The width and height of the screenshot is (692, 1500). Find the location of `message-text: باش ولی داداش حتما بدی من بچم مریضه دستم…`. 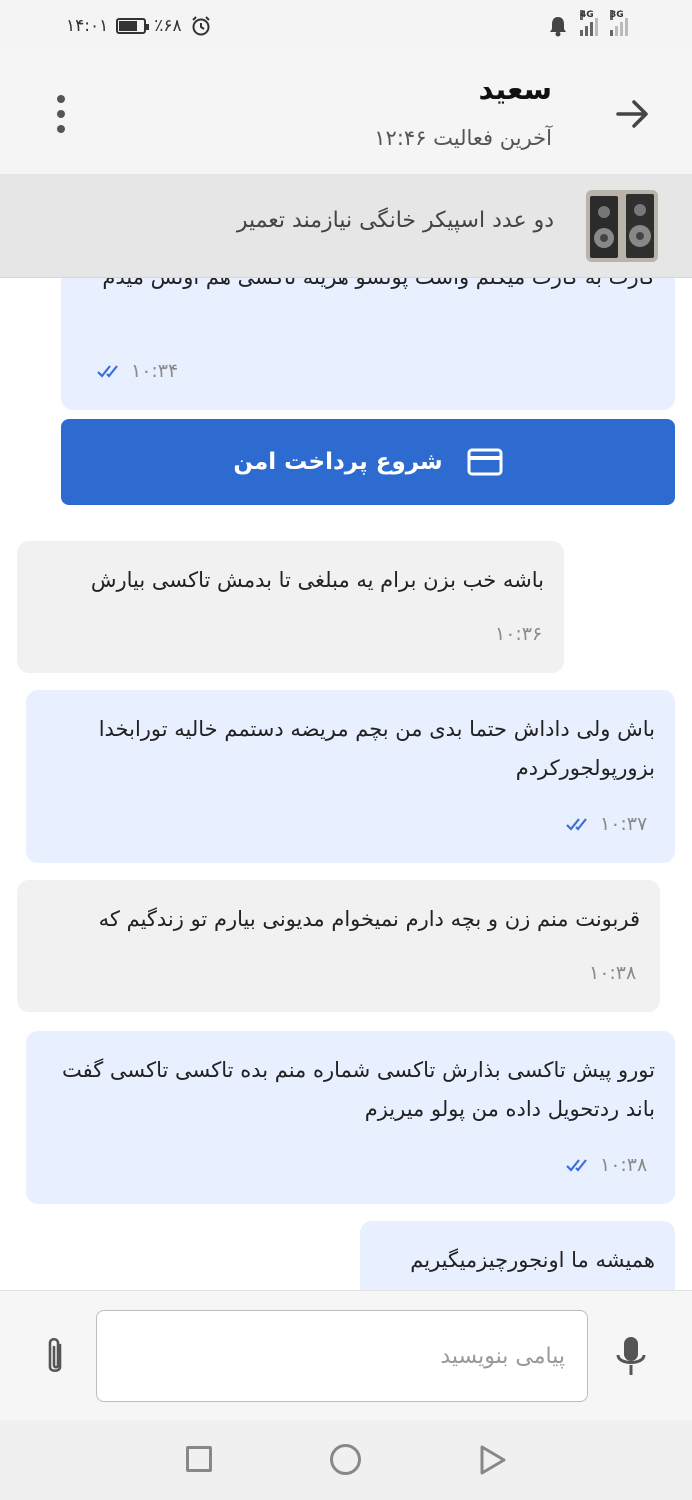

message-text: باش ولی داداش حتما بدی من بچم مریضه دستم… is located at coordinates (376, 748).